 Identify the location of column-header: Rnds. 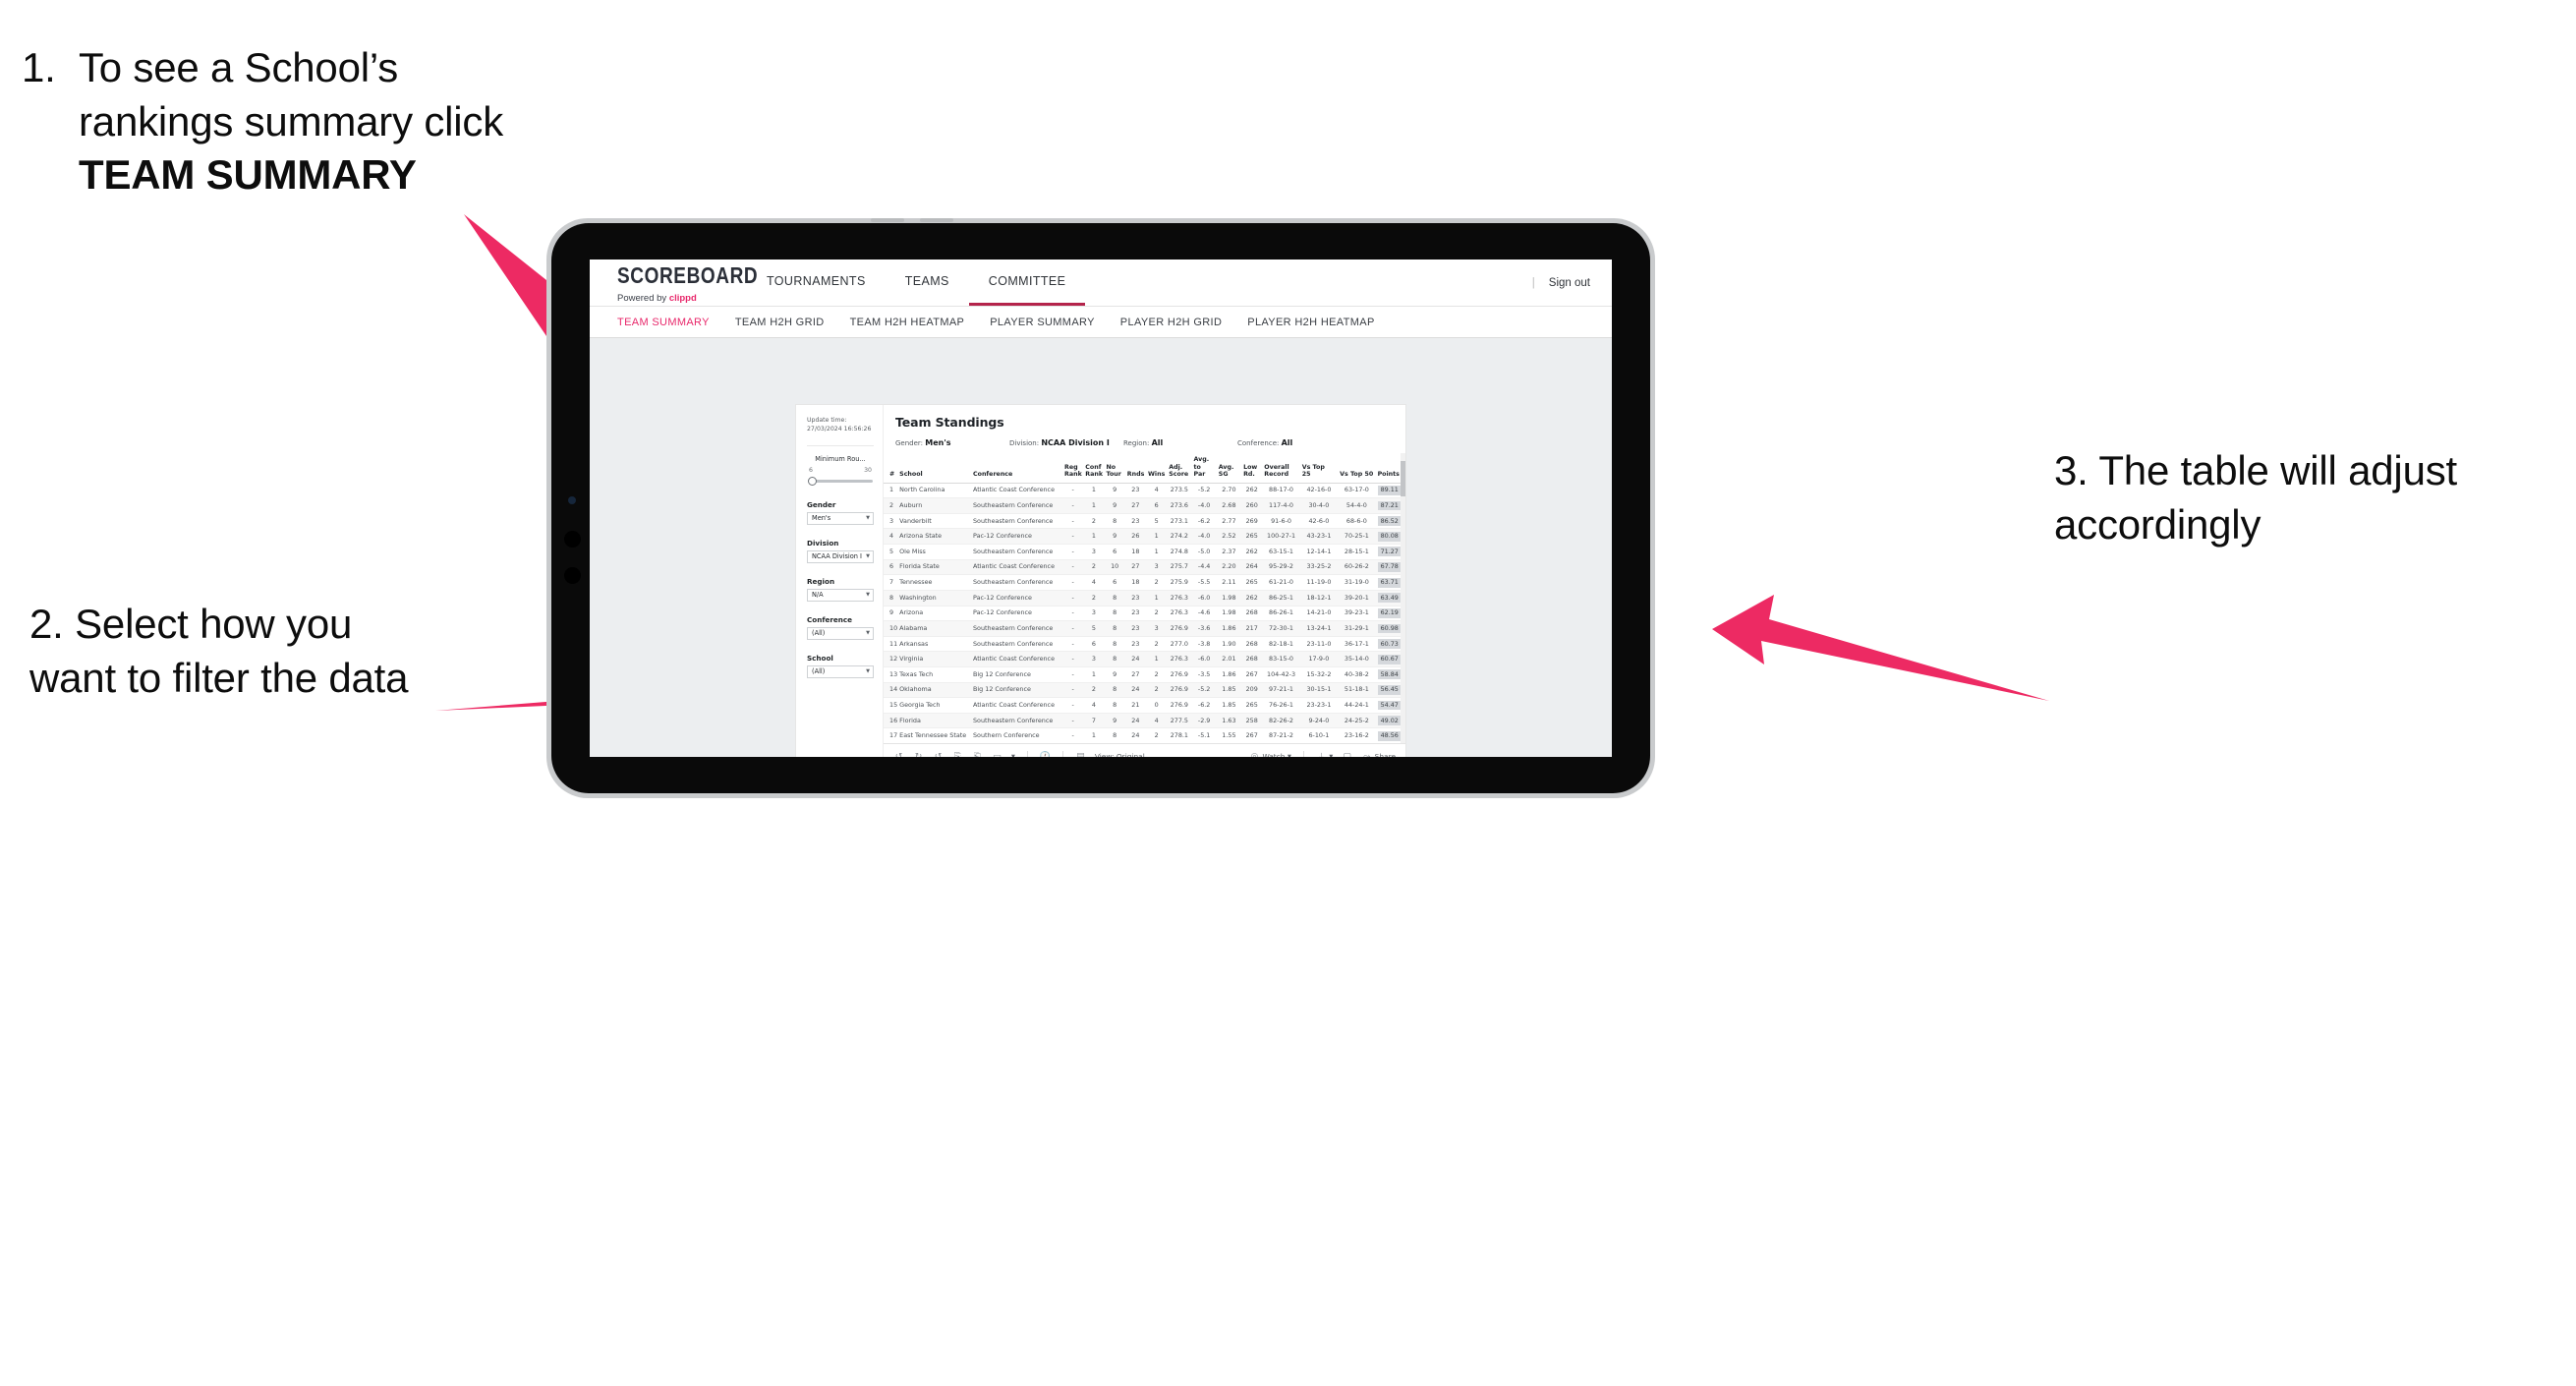
(1135, 469).